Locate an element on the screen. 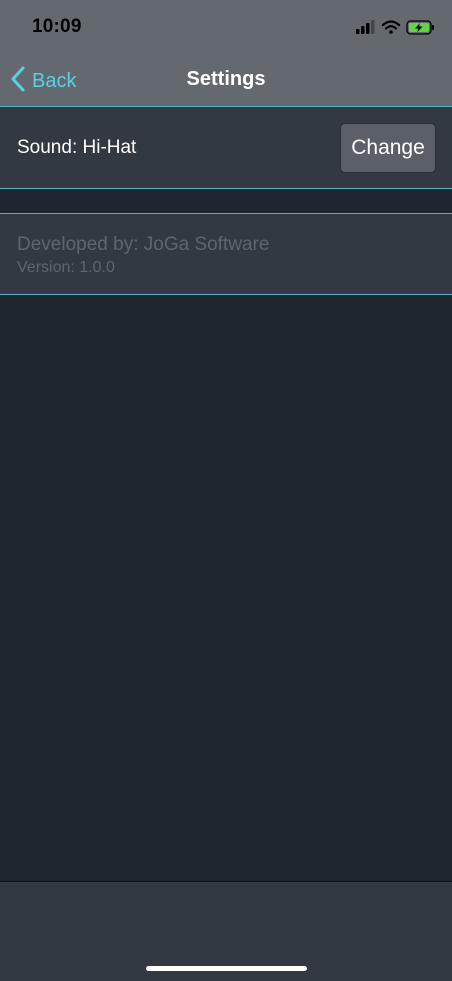  bottom-bar is located at coordinates (226, 931).